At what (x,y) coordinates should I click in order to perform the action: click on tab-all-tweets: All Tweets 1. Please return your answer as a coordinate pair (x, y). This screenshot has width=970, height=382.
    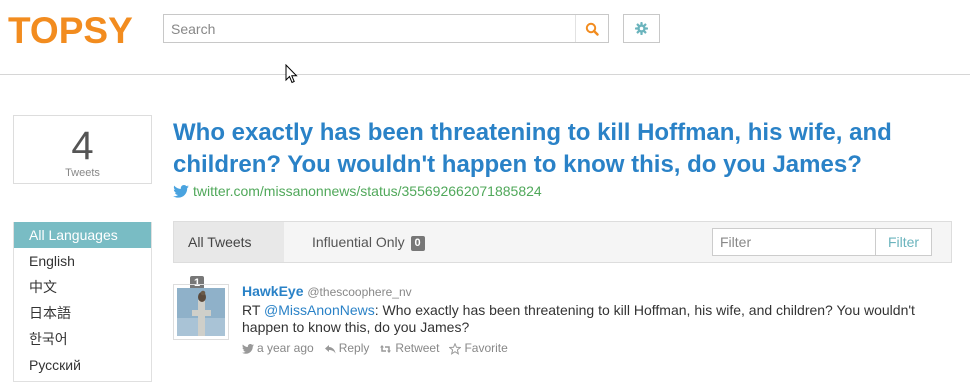
    Looking at the image, I should click on (229, 256).